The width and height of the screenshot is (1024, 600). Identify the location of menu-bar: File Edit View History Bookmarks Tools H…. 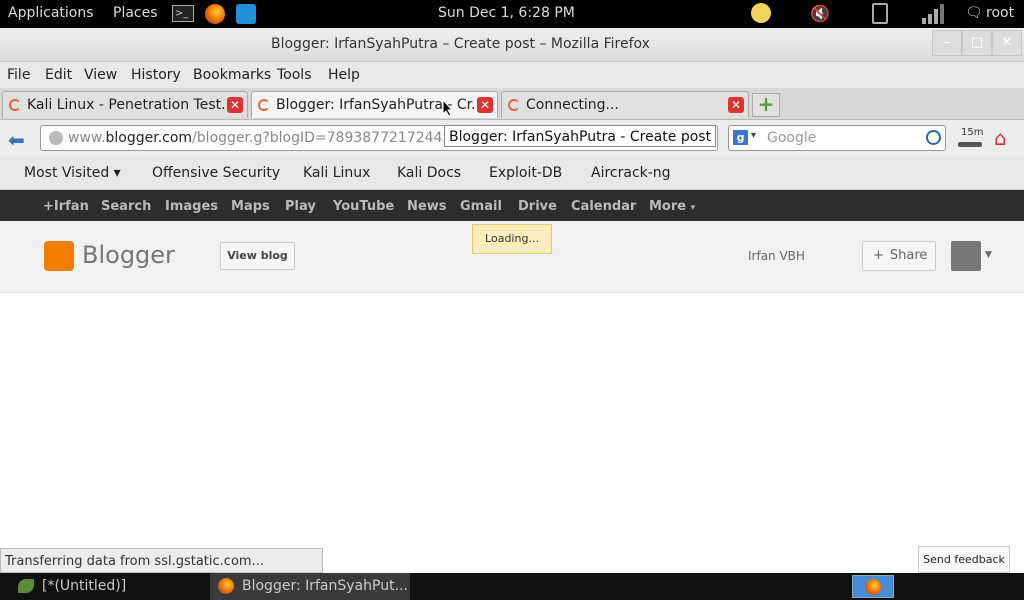
(512, 75).